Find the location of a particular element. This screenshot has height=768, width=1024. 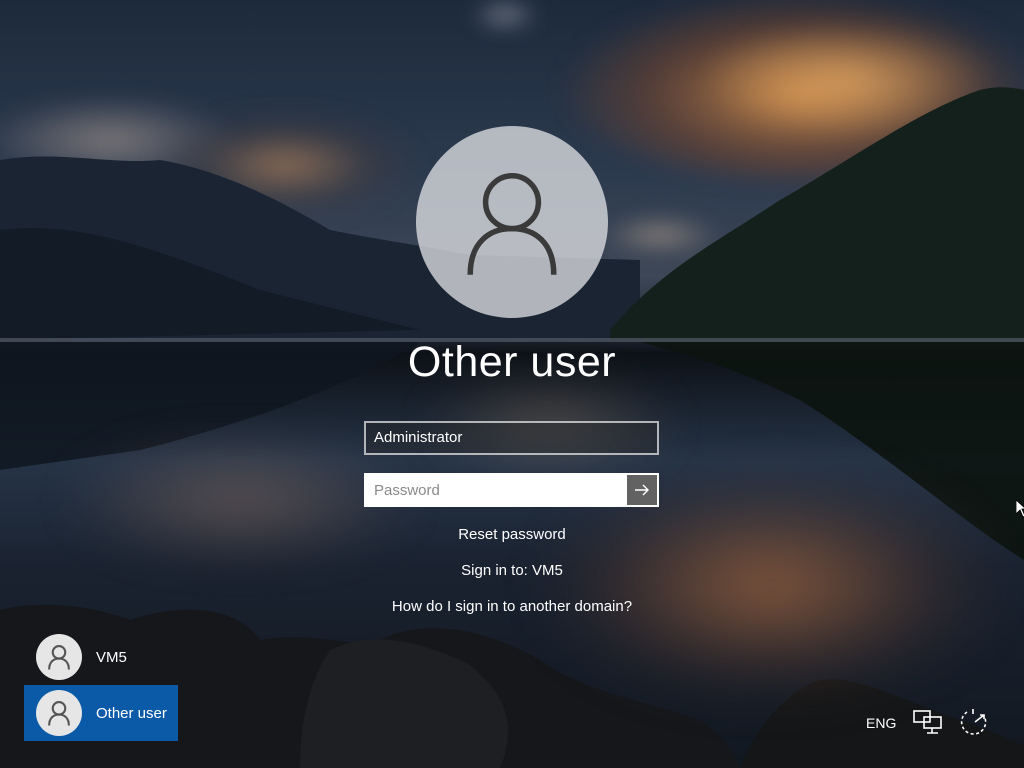

sign-in-to-label: Sign in to: VM5 is located at coordinates (512, 570).